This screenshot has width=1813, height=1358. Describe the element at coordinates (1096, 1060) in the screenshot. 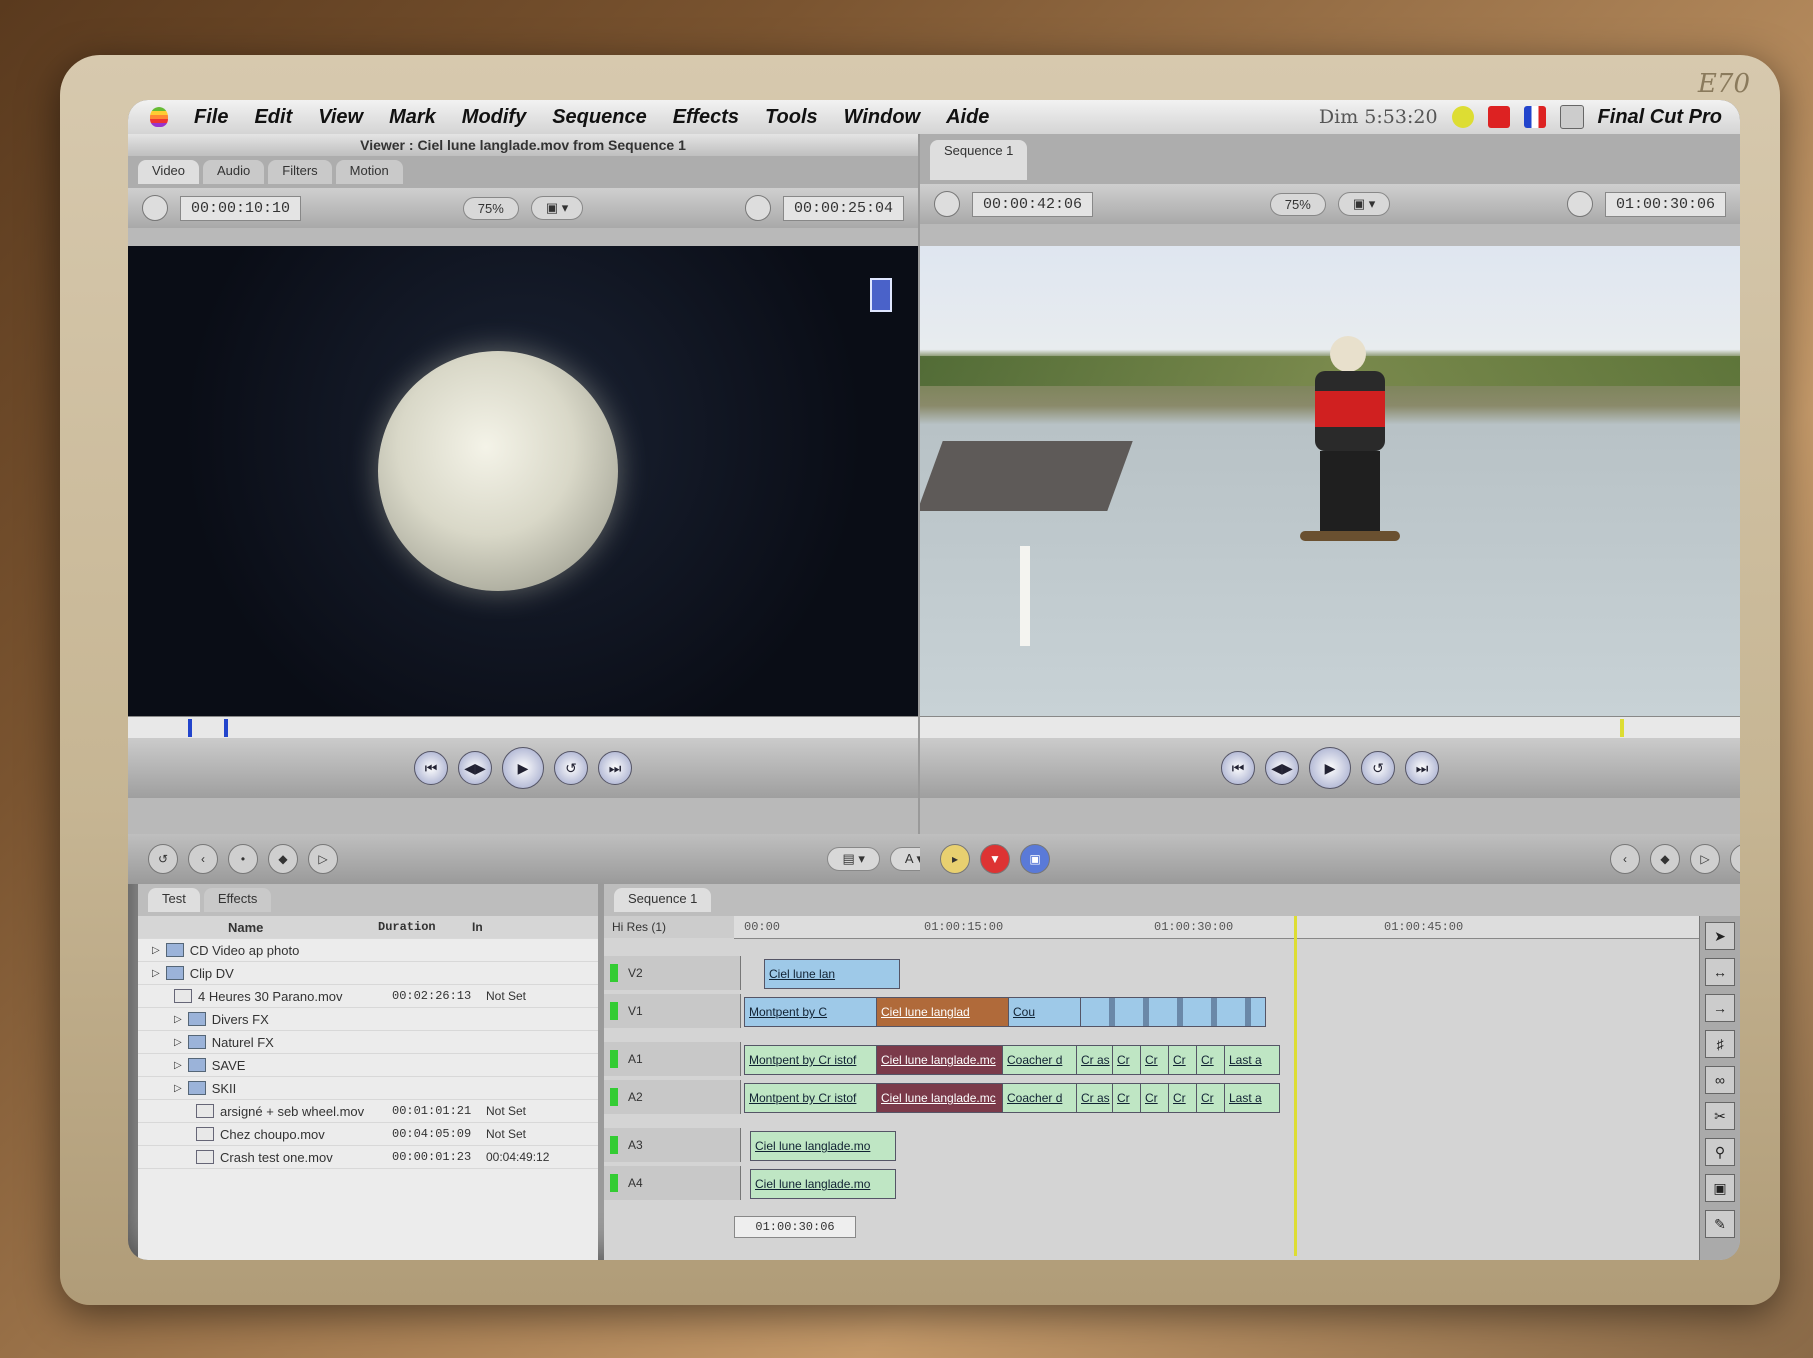

I see `clip-a1-3: Cr as` at that location.